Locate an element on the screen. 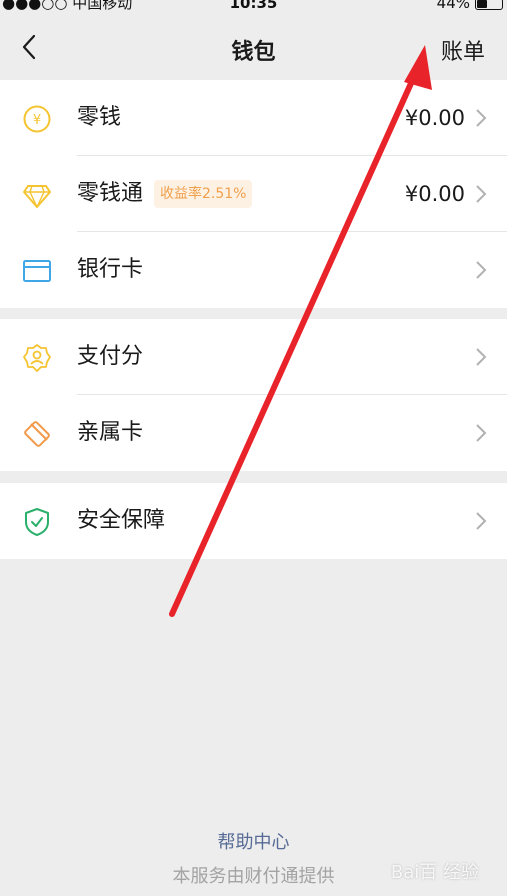 Image resolution: width=507 pixels, height=896 pixels. watermark-logo: Bai百 经验 is located at coordinates (434, 872).